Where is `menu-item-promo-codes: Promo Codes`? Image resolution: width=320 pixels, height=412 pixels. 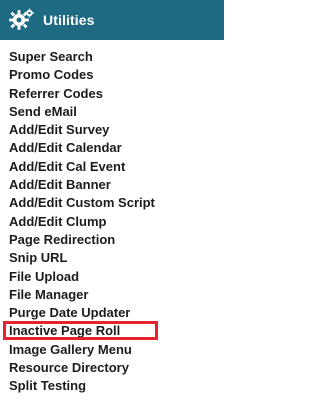 menu-item-promo-codes: Promo Codes is located at coordinates (112, 75).